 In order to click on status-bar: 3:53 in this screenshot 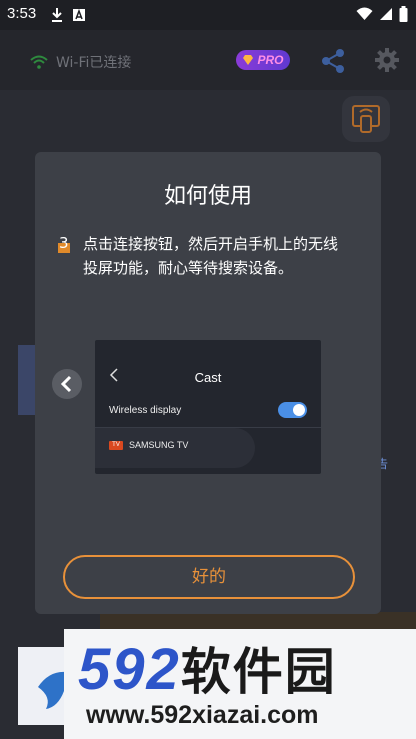, I will do `click(208, 15)`.